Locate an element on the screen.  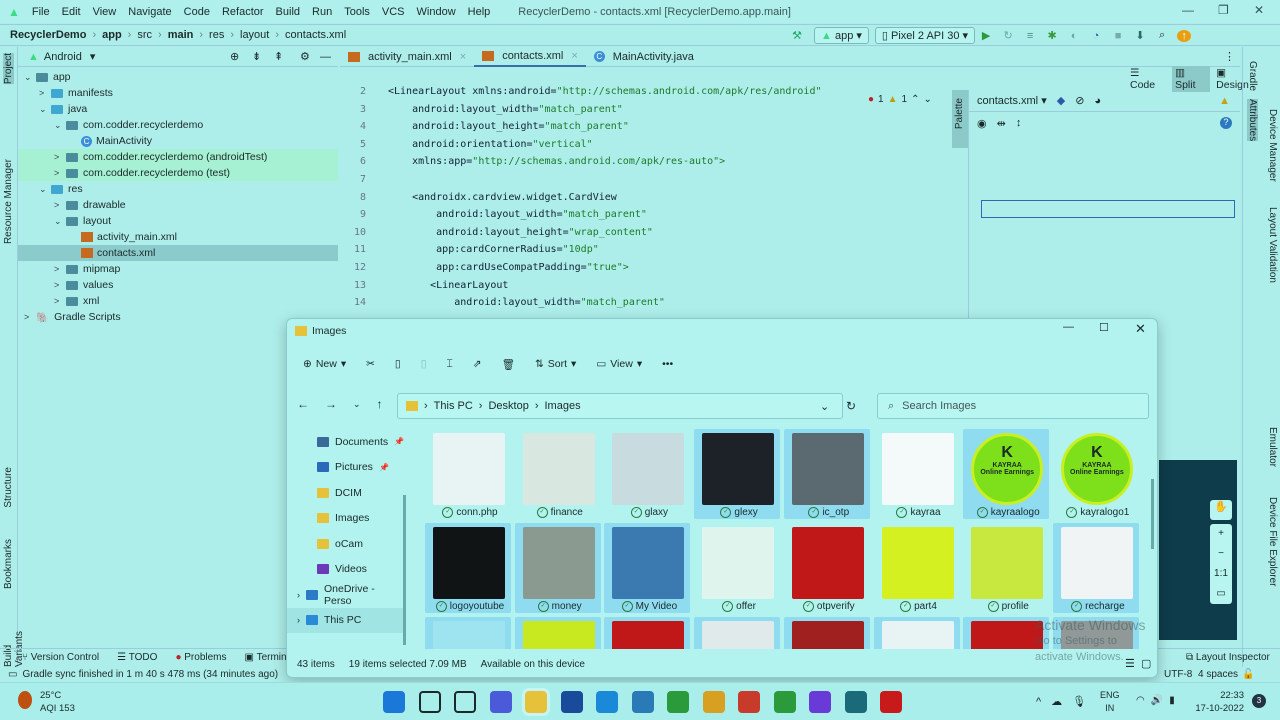
file-item is located at coordinates (737, 633).